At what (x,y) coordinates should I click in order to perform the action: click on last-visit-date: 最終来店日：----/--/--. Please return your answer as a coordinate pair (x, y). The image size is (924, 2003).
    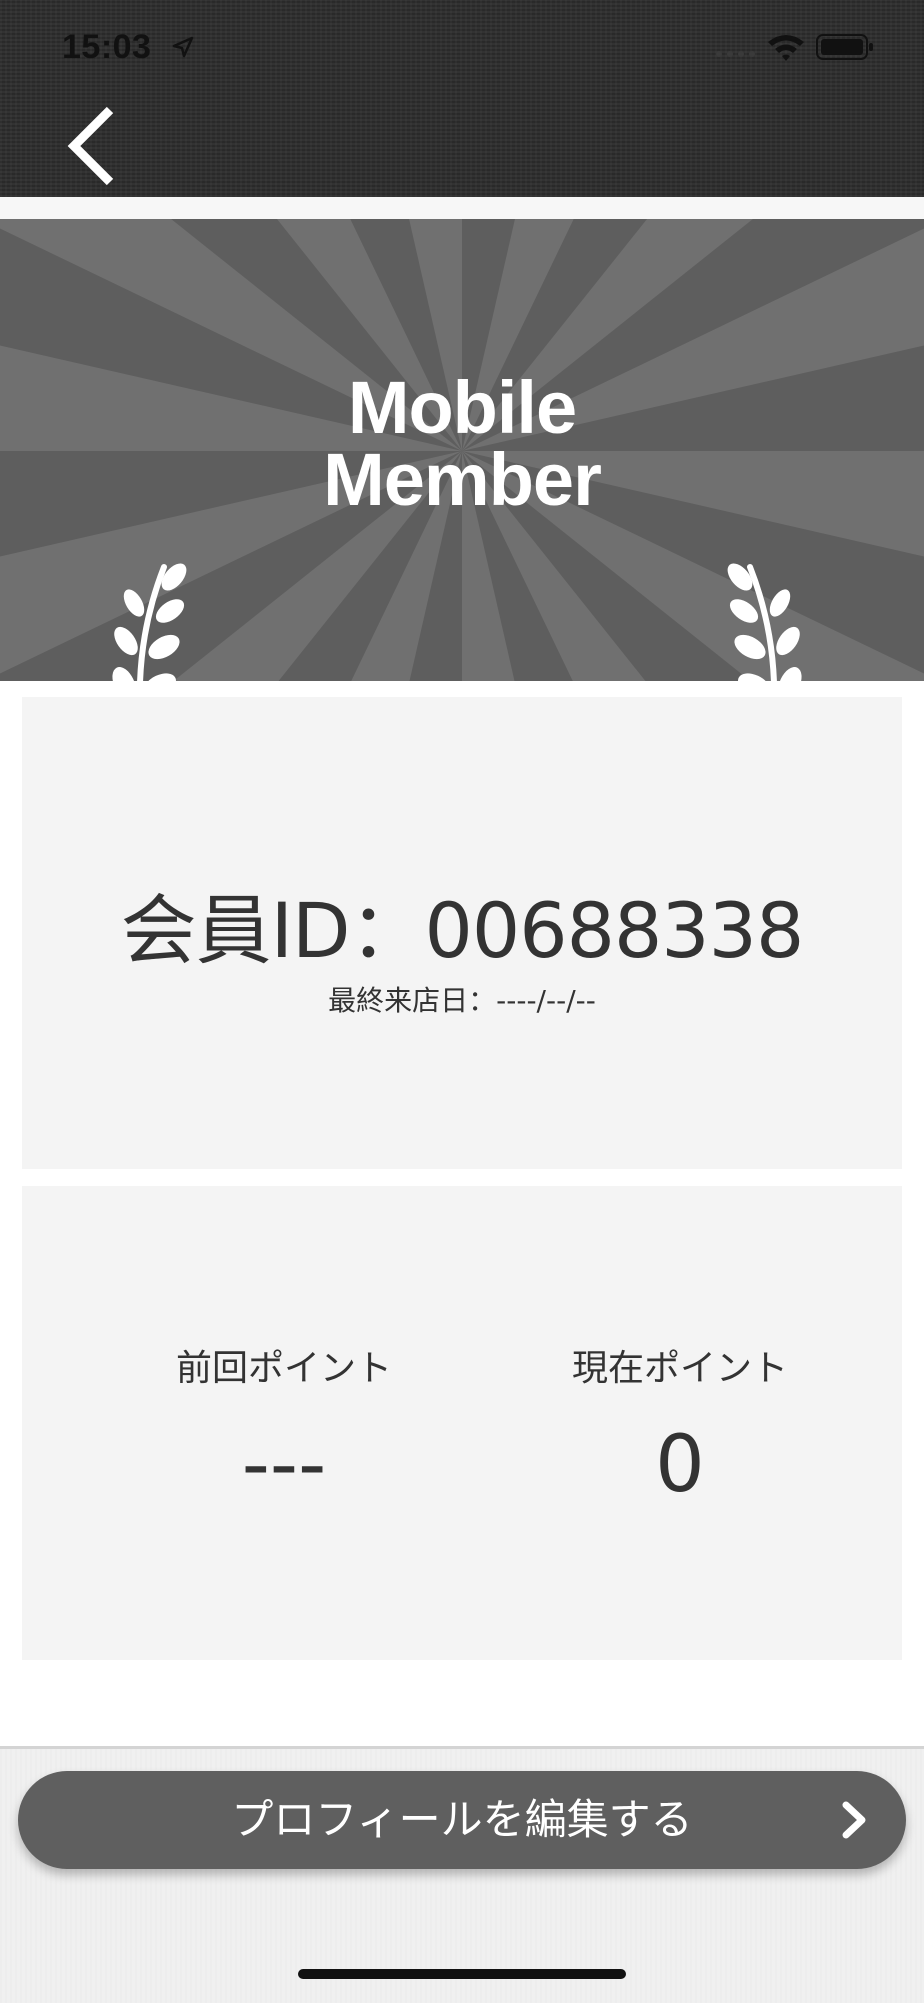
    Looking at the image, I should click on (462, 1000).